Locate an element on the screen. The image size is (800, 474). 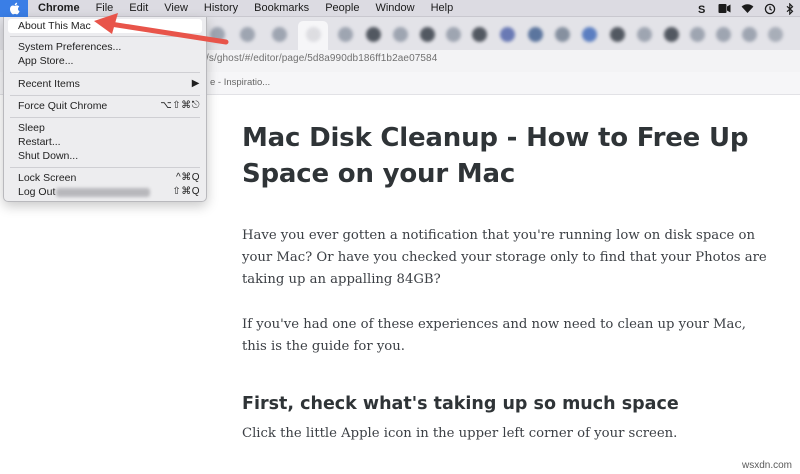
redacted-username is located at coordinates (103, 192).